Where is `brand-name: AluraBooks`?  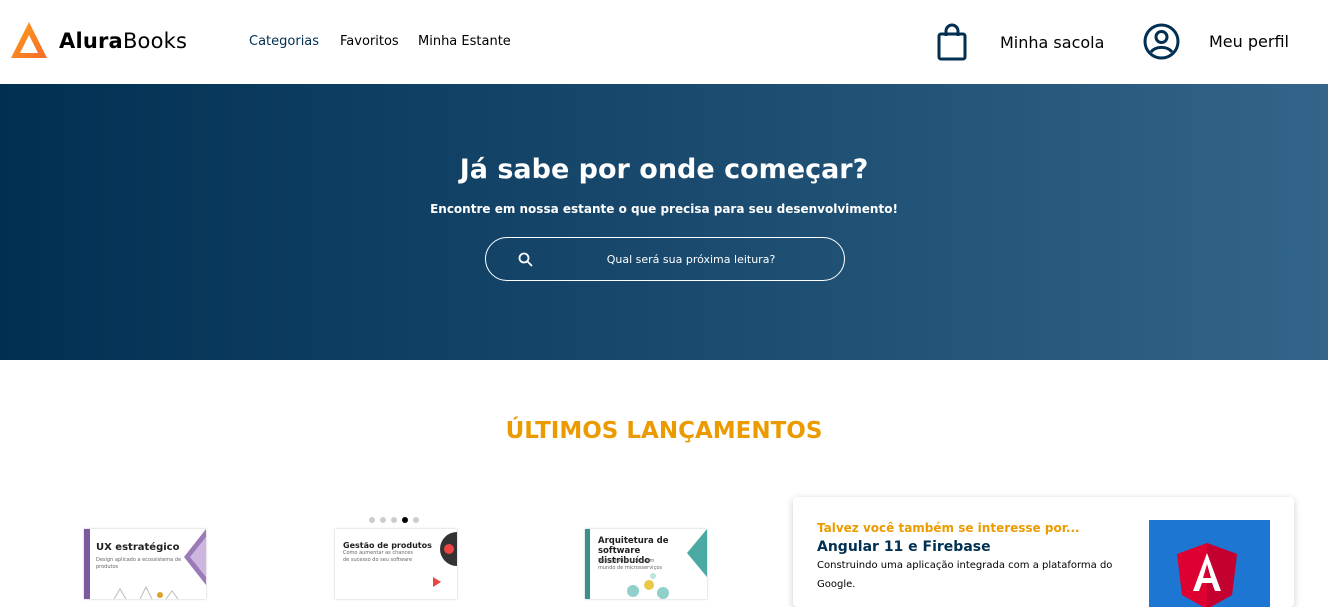 brand-name: AluraBooks is located at coordinates (123, 41).